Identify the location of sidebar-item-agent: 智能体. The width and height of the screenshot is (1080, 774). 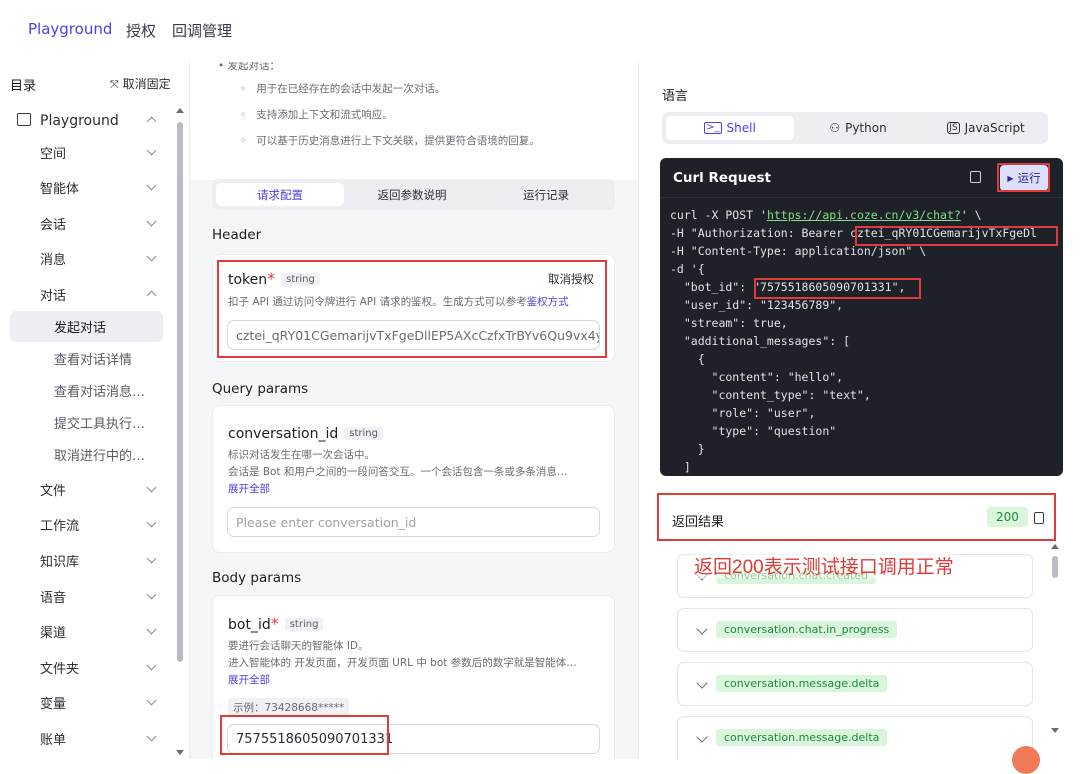
(87, 187).